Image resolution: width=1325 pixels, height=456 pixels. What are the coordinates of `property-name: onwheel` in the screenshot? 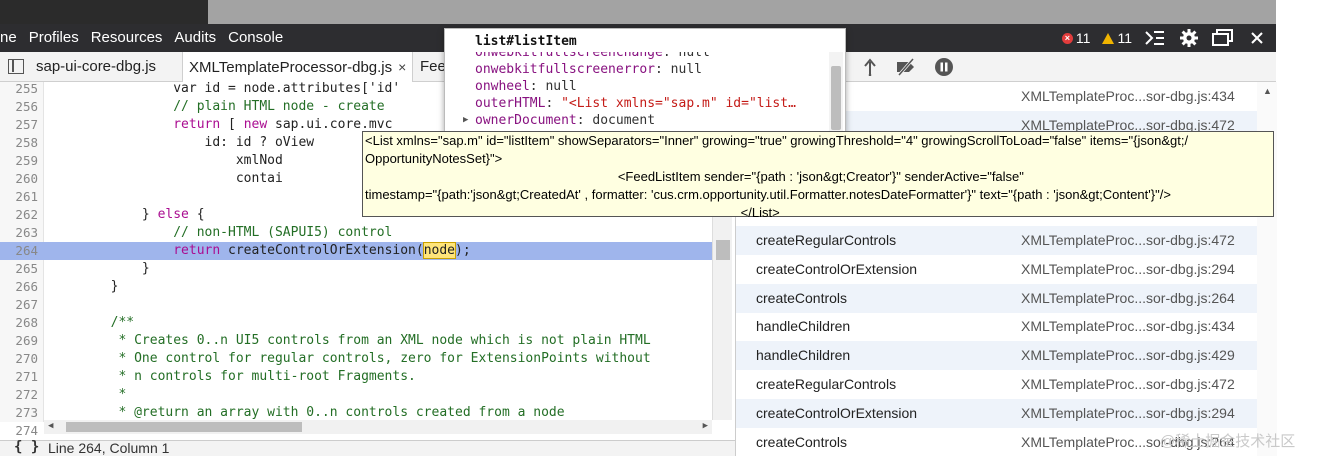 It's located at (502, 86).